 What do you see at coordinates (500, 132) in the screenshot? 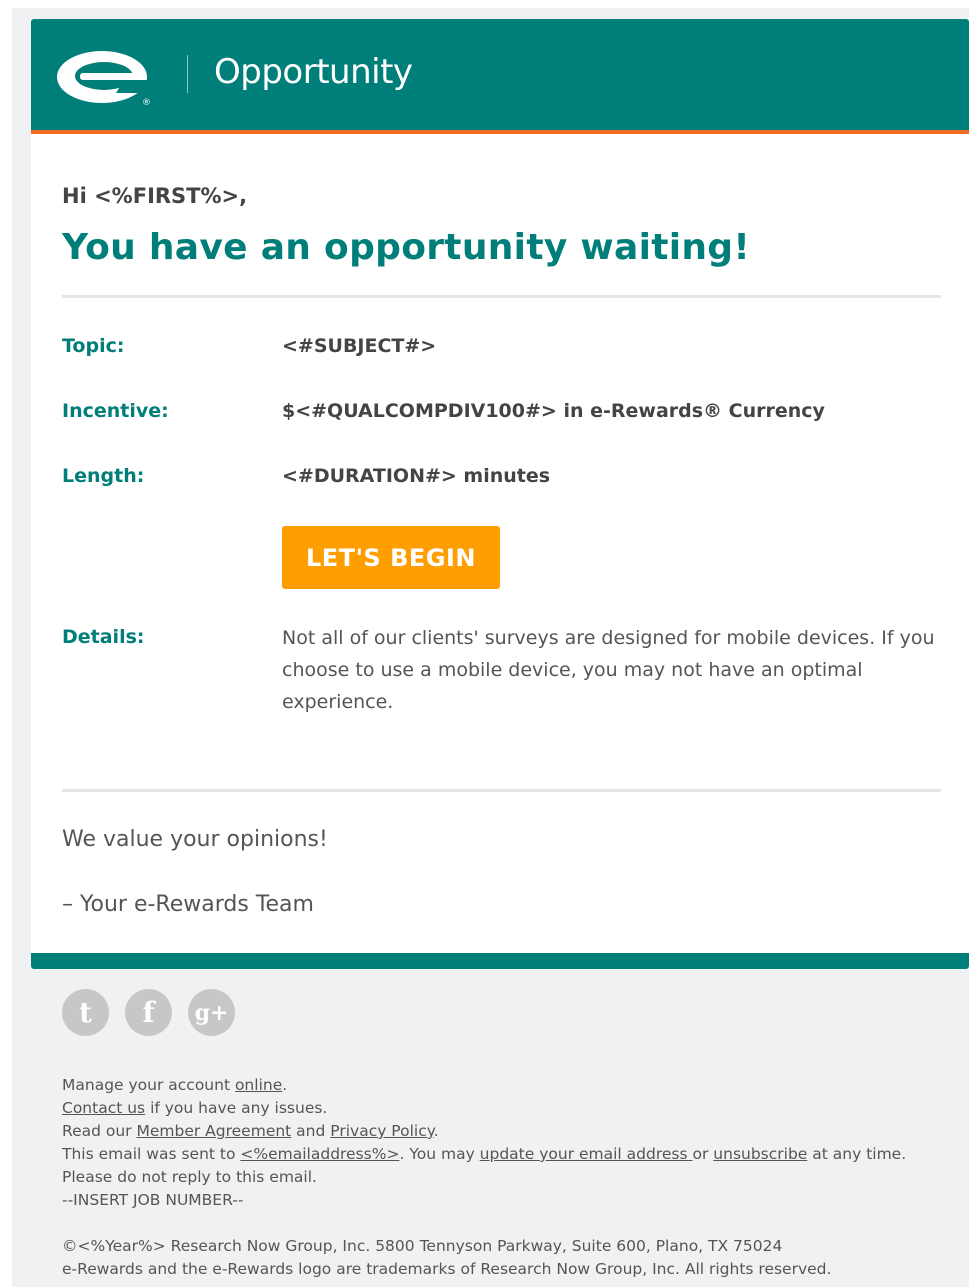
I see `header-accent-bar` at bounding box center [500, 132].